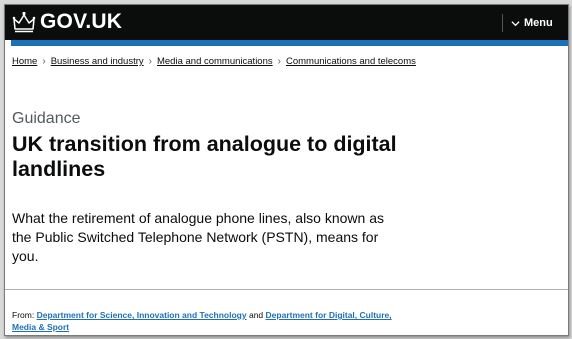  I want to click on from-label: From:, so click(23, 315).